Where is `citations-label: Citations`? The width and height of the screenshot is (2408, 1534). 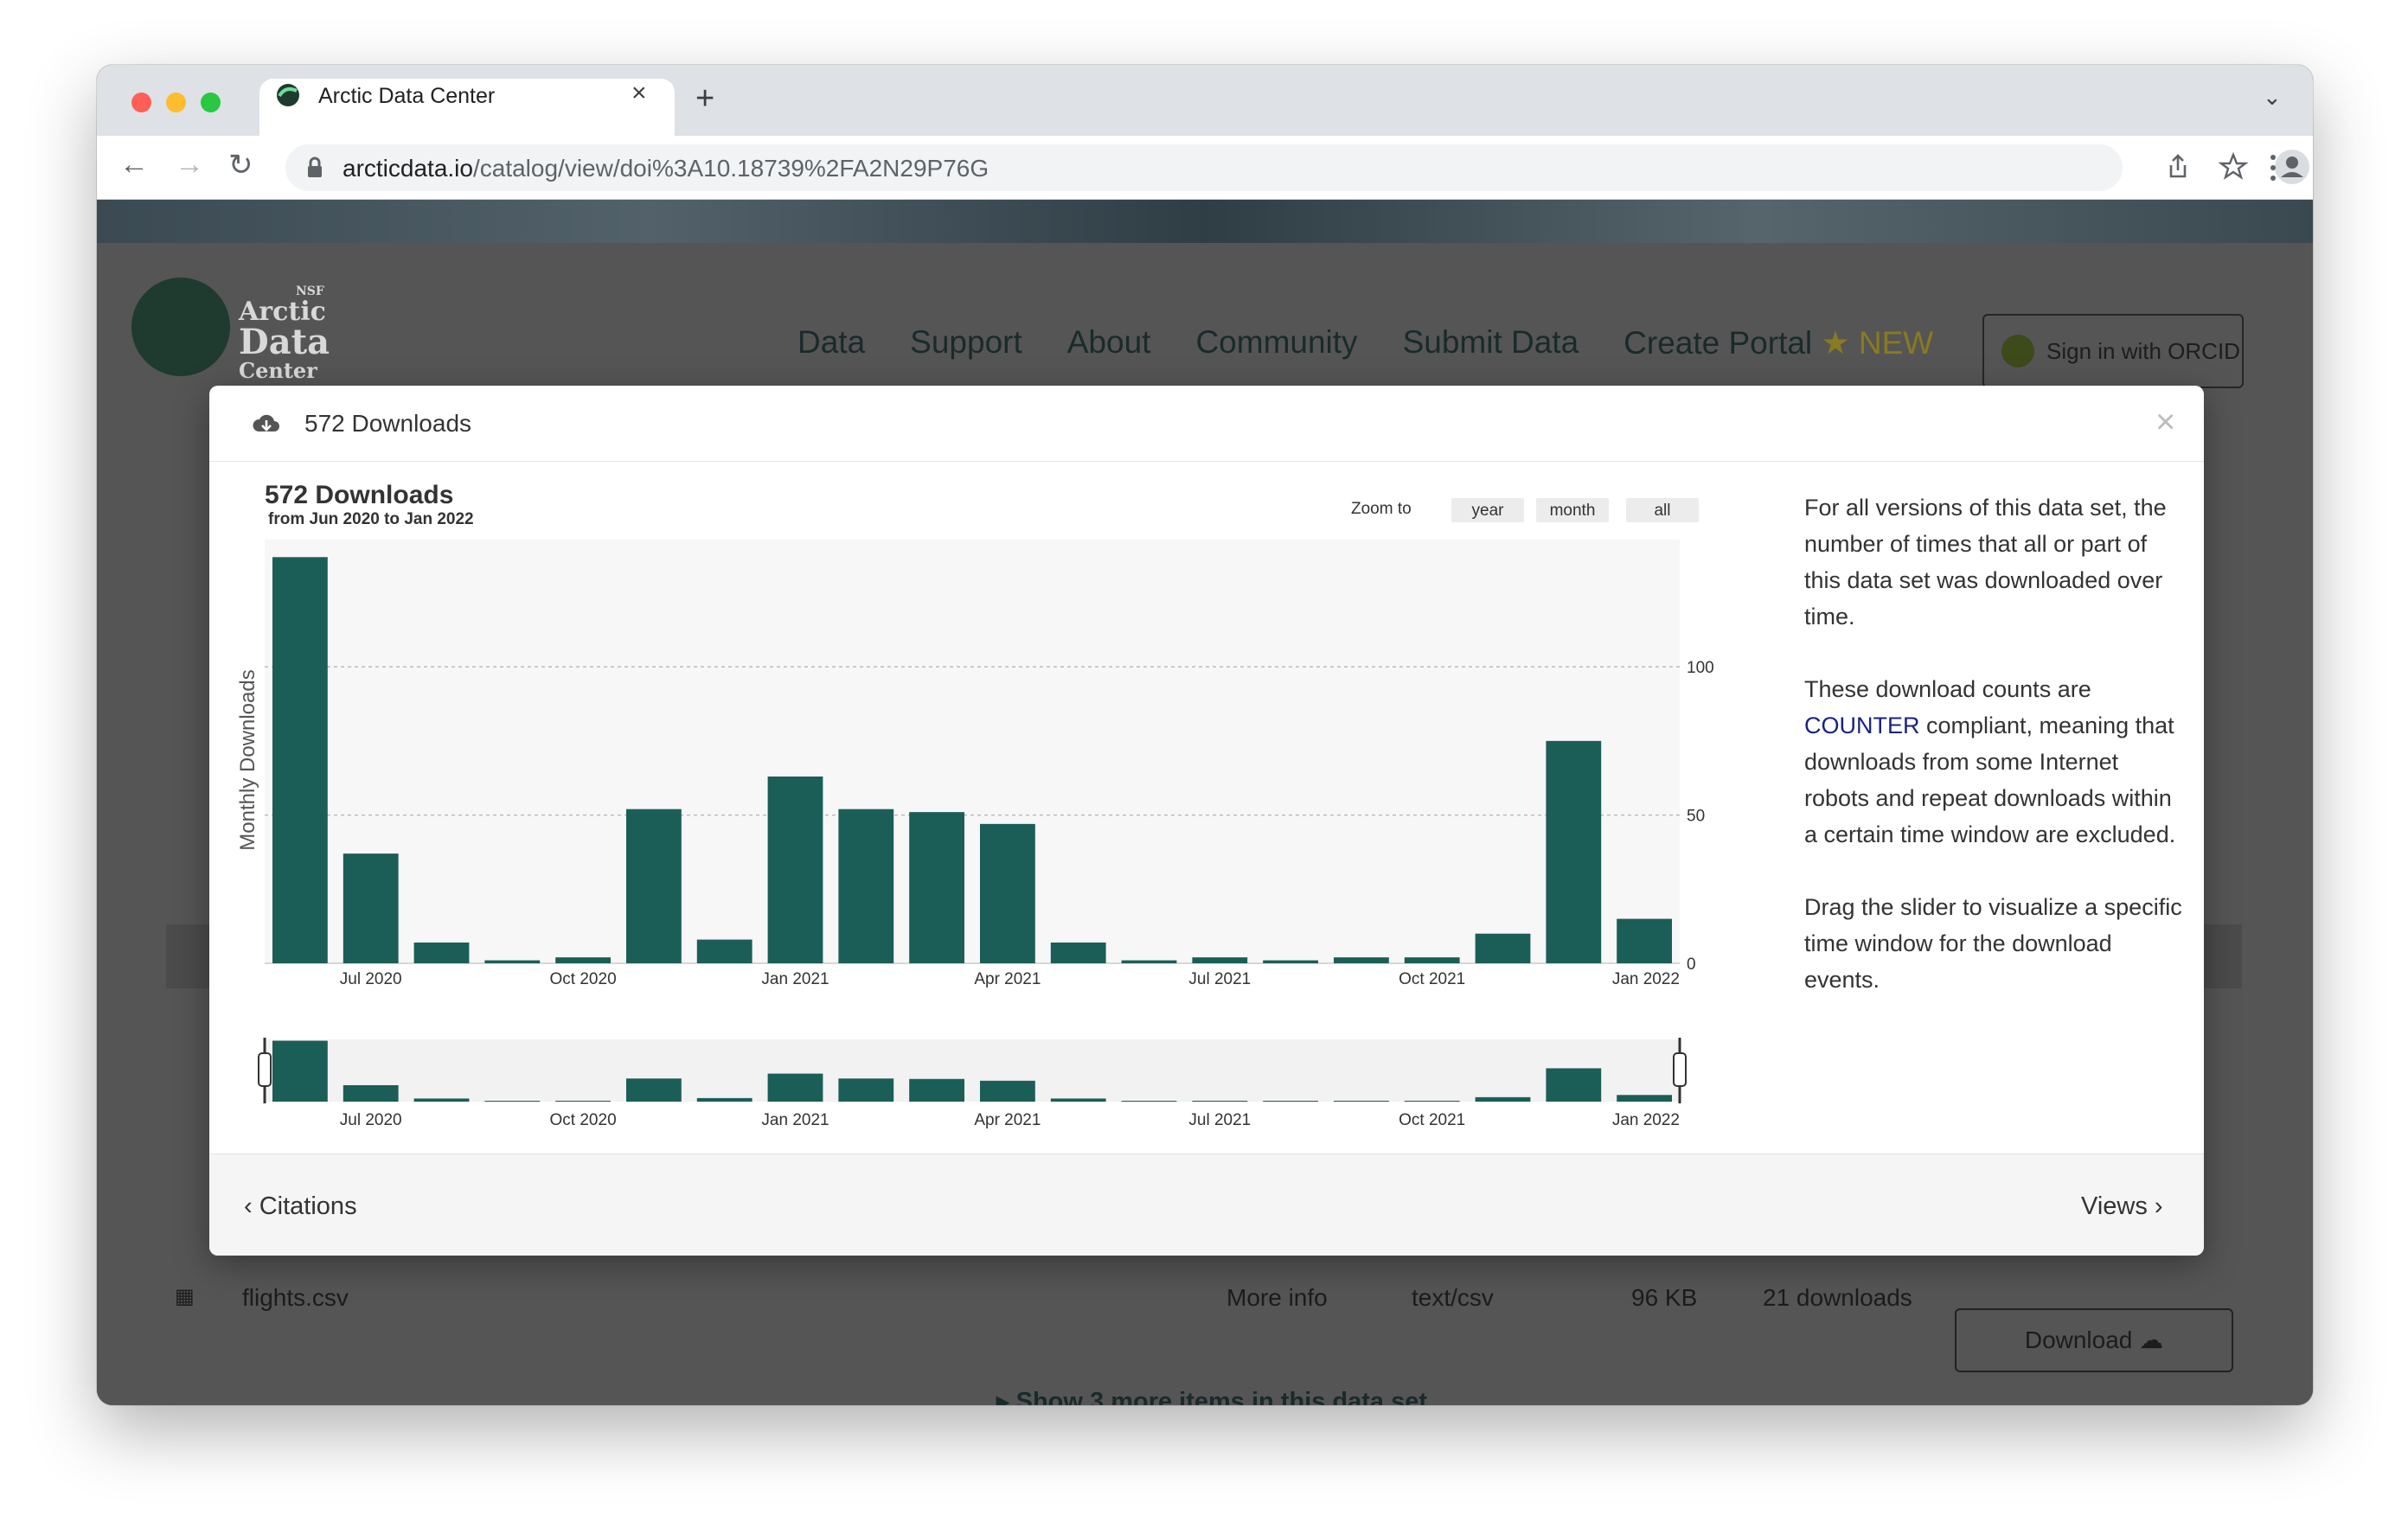 citations-label: Citations is located at coordinates (308, 1206).